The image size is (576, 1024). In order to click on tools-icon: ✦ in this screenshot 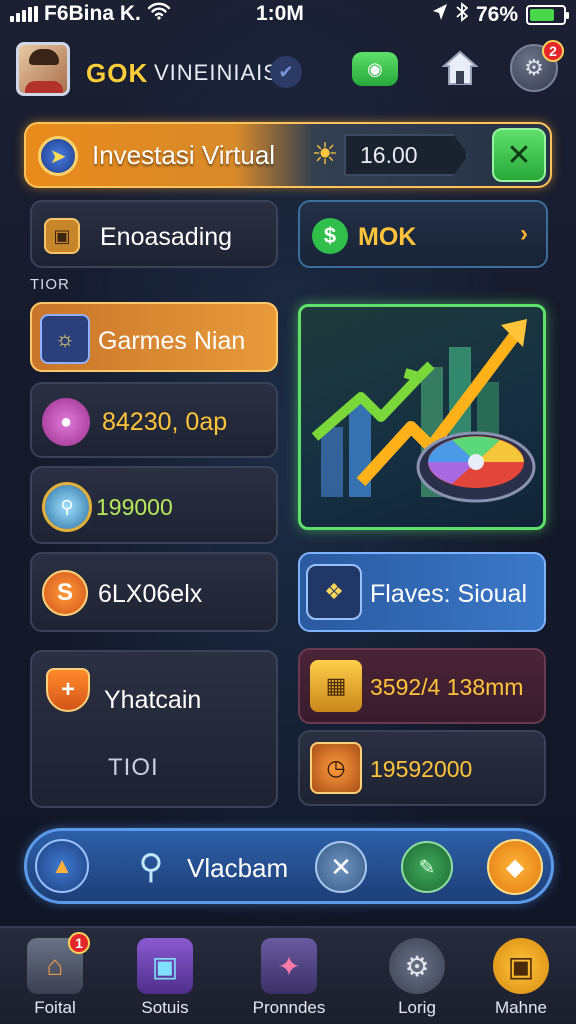, I will do `click(289, 966)`.